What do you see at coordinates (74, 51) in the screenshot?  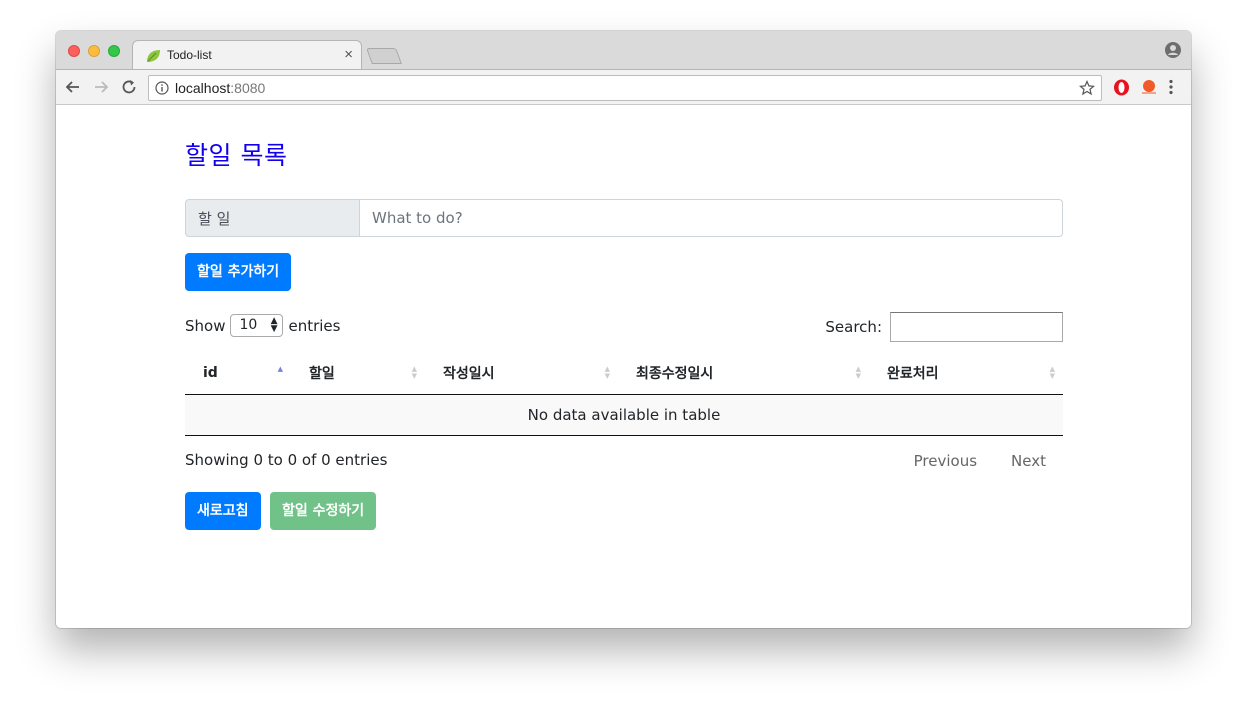 I see `close-window-button` at bounding box center [74, 51].